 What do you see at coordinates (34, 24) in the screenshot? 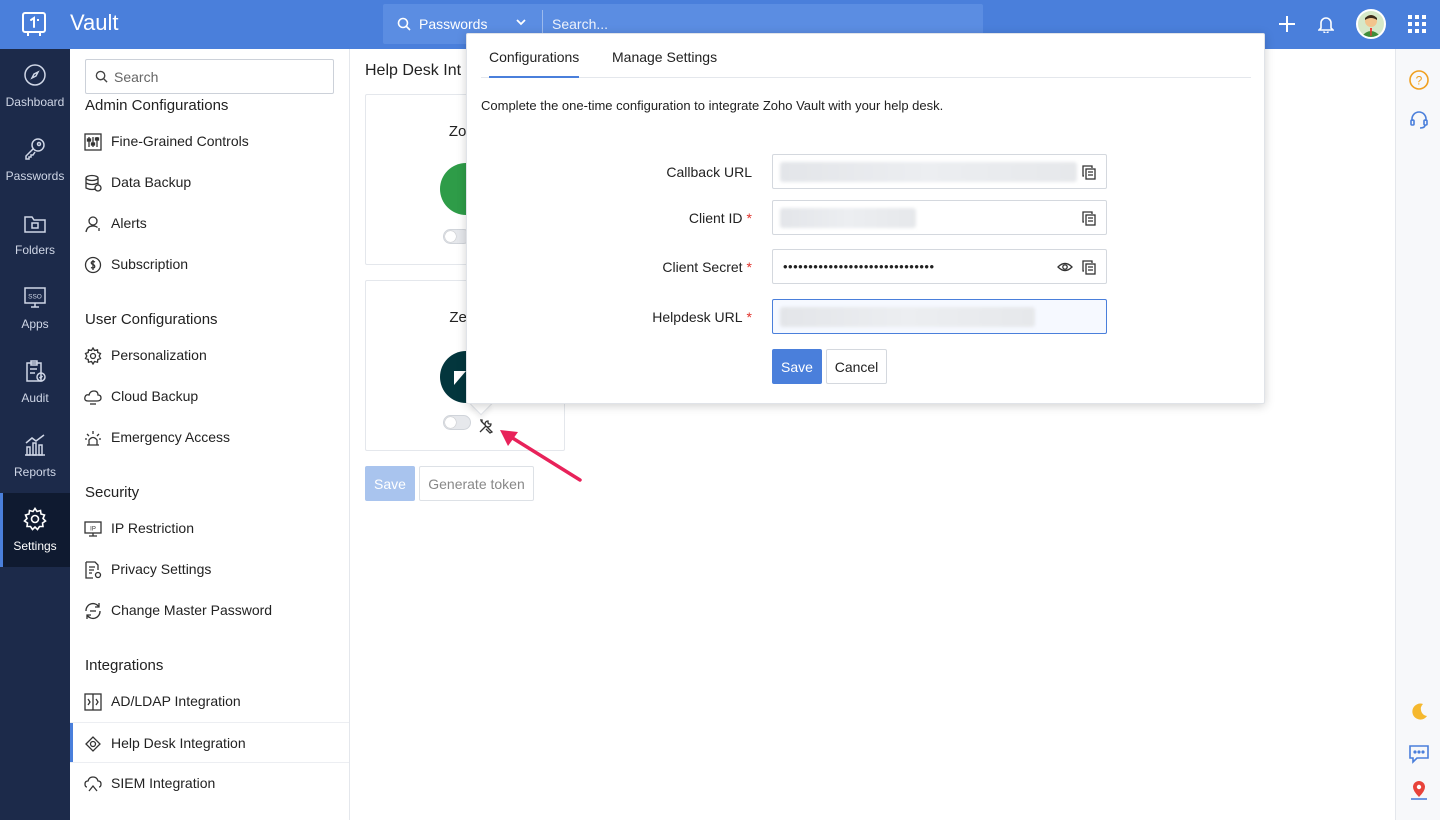
I see `vault-logo-icon` at bounding box center [34, 24].